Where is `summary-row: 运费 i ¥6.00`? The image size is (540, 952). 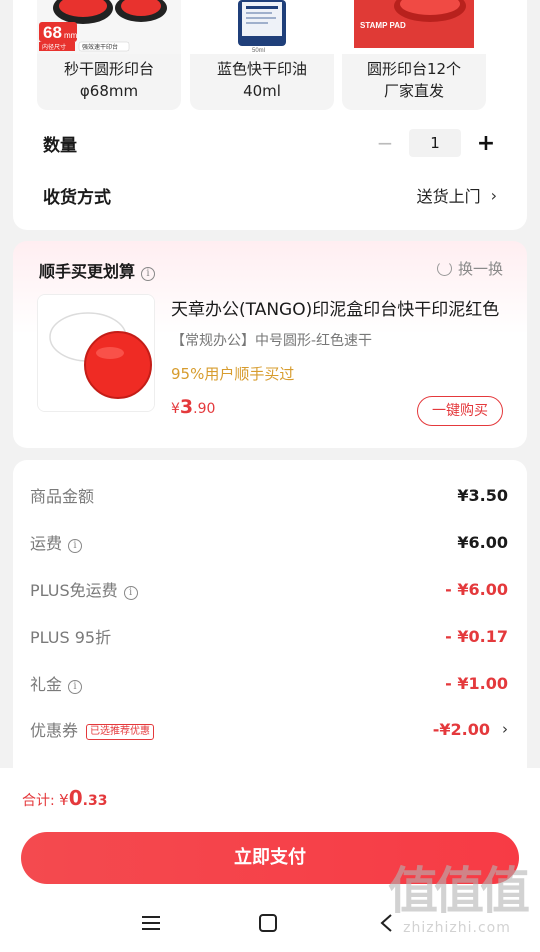
summary-row: 运费 i ¥6.00 is located at coordinates (269, 542).